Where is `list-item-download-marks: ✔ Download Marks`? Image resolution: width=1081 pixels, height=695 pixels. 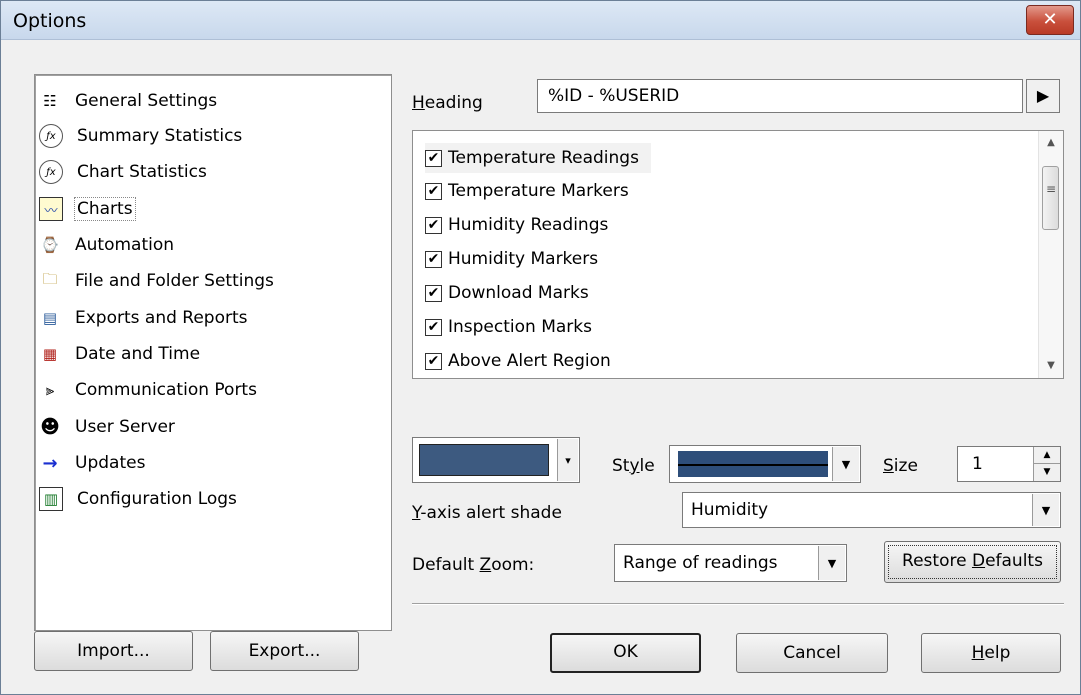
list-item-download-marks: ✔ Download Marks is located at coordinates (507, 293).